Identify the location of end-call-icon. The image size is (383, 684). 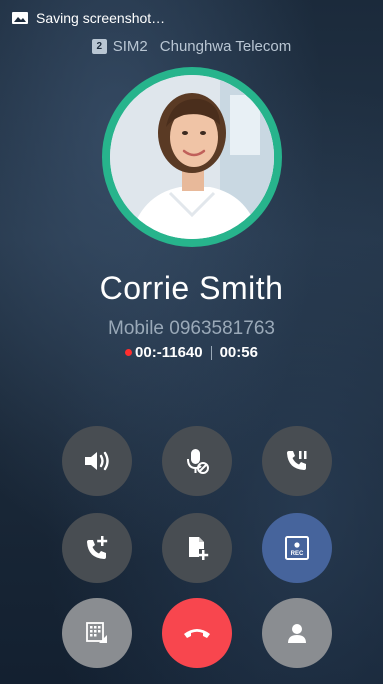
(197, 633).